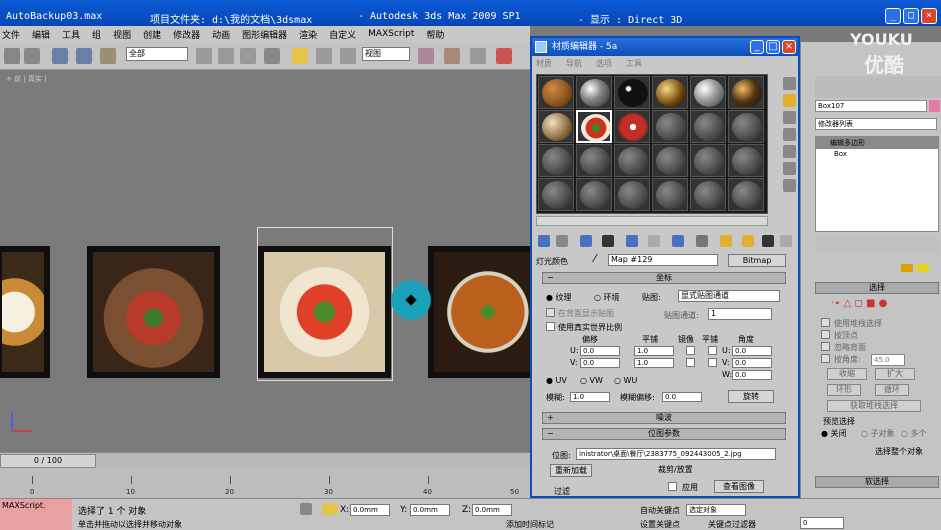 The width and height of the screenshot is (941, 530). What do you see at coordinates (48, 461) in the screenshot?
I see `time-slider: 0 / 100` at bounding box center [48, 461].